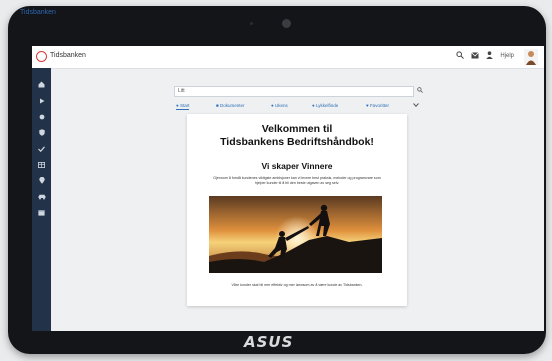 Image resolution: width=552 pixels, height=361 pixels. I want to click on tidsbanken-logo-icon, so click(41, 56).